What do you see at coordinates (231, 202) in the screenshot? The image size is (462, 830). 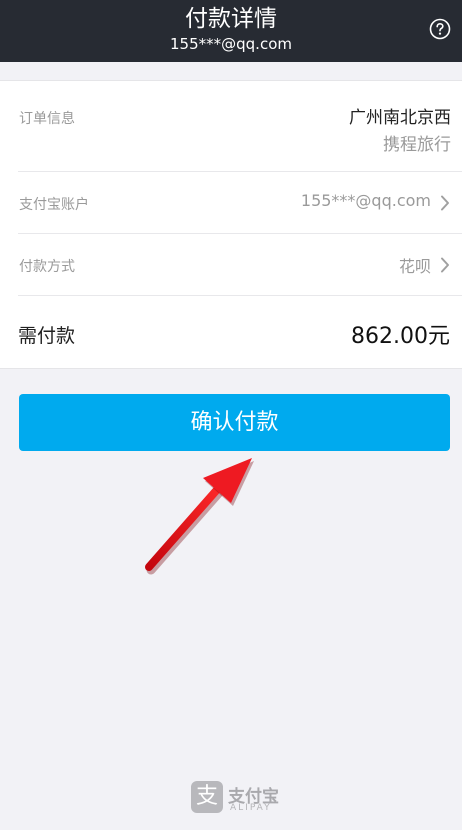 I see `alipay-account-row: 支付宝账户 155***@qq.com` at bounding box center [231, 202].